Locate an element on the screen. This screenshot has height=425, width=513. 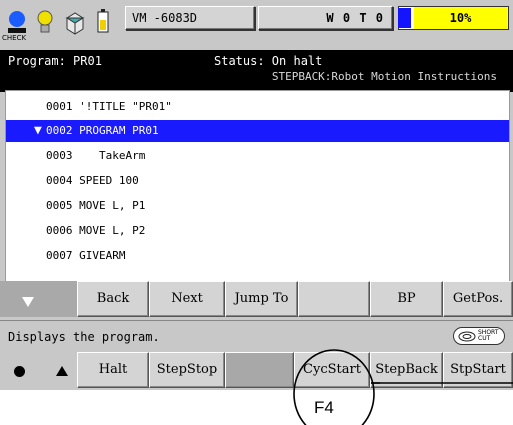
f4-callout is located at coordinates (403, 387).